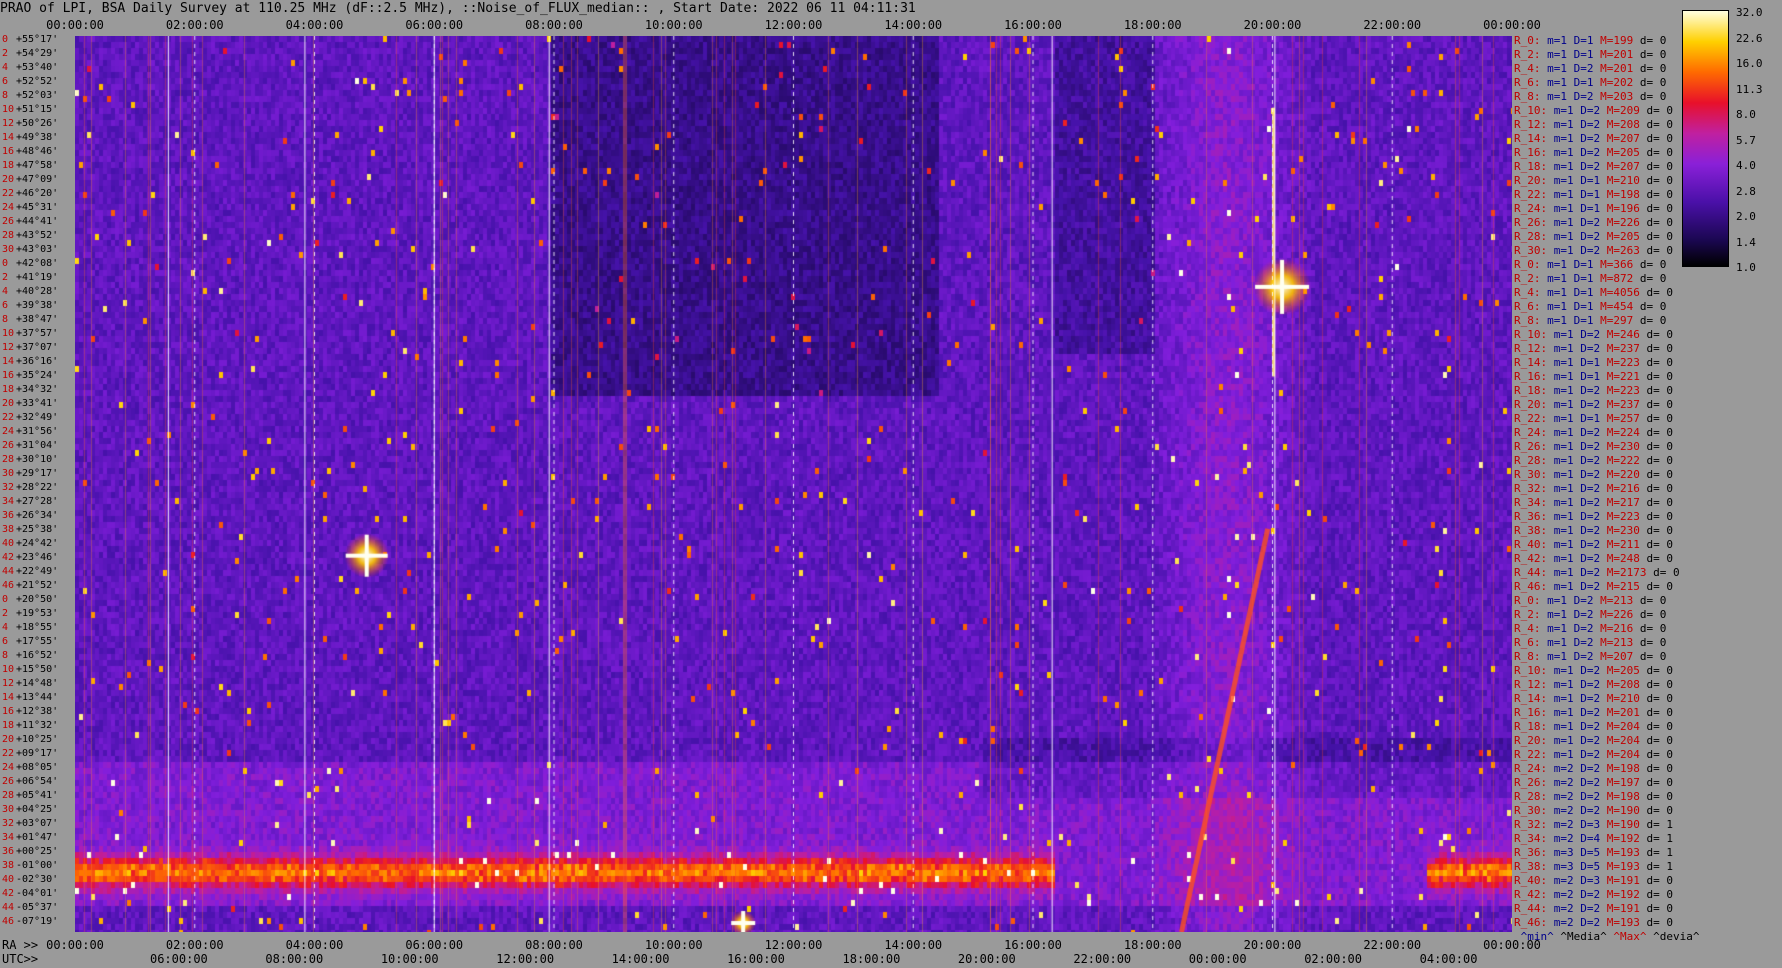 The width and height of the screenshot is (1782, 968). What do you see at coordinates (1512, 25) in the screenshot?
I see `top-tick-label: 00:00:00` at bounding box center [1512, 25].